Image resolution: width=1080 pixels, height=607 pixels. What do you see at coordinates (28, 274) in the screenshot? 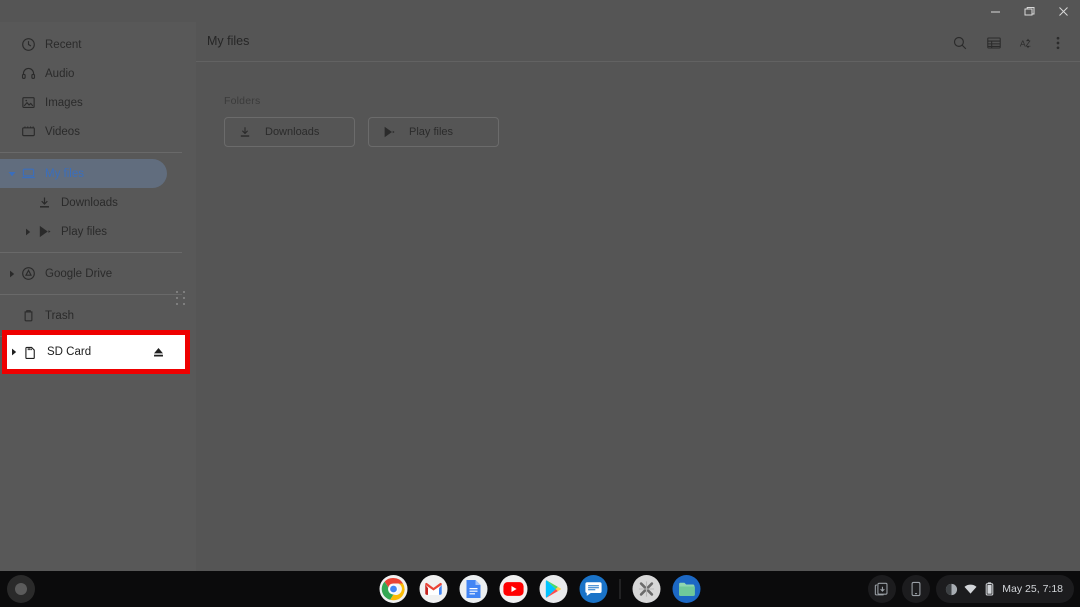
I see `google-drive-icon` at bounding box center [28, 274].